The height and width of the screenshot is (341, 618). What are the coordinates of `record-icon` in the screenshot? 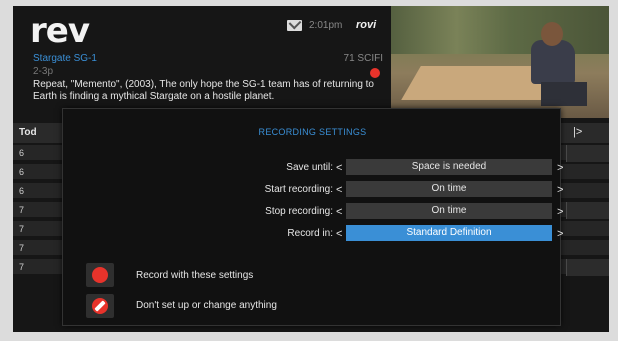 It's located at (100, 275).